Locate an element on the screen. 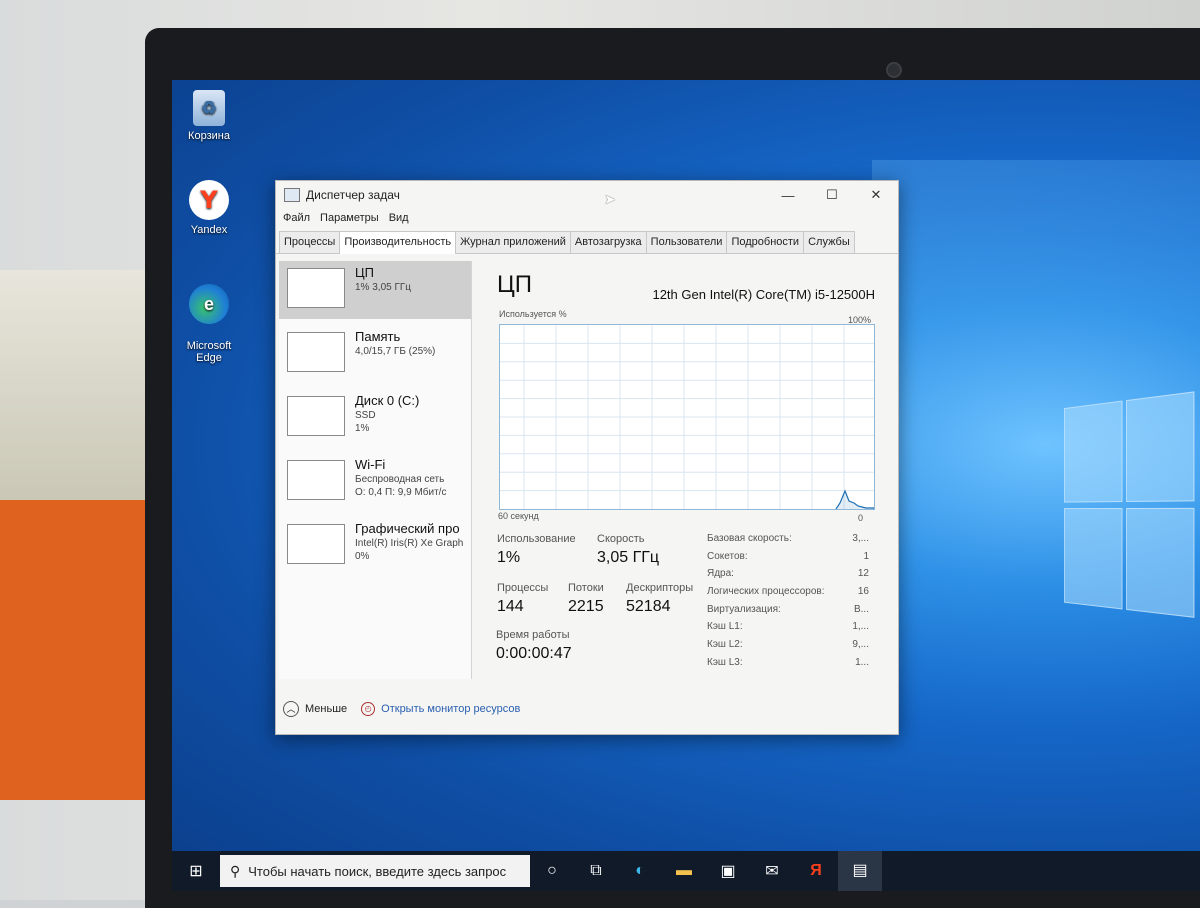  resource-item-memory: Память 4,0/15,7 ГБ (25%) is located at coordinates (375, 354).